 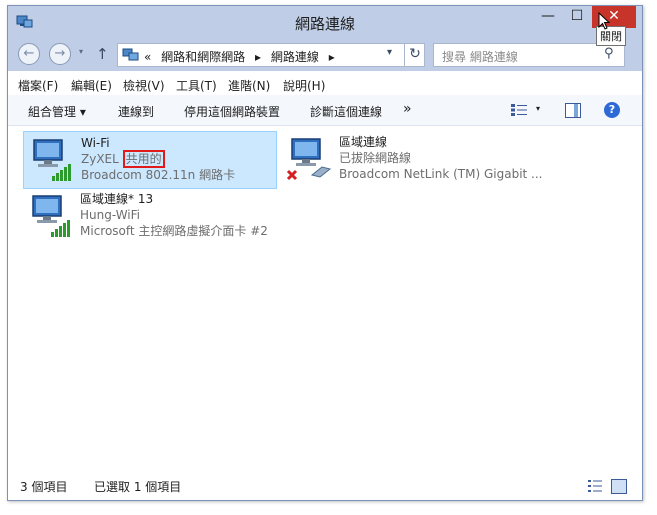 I want to click on wireless-connection-icon, so click(x=52, y=160).